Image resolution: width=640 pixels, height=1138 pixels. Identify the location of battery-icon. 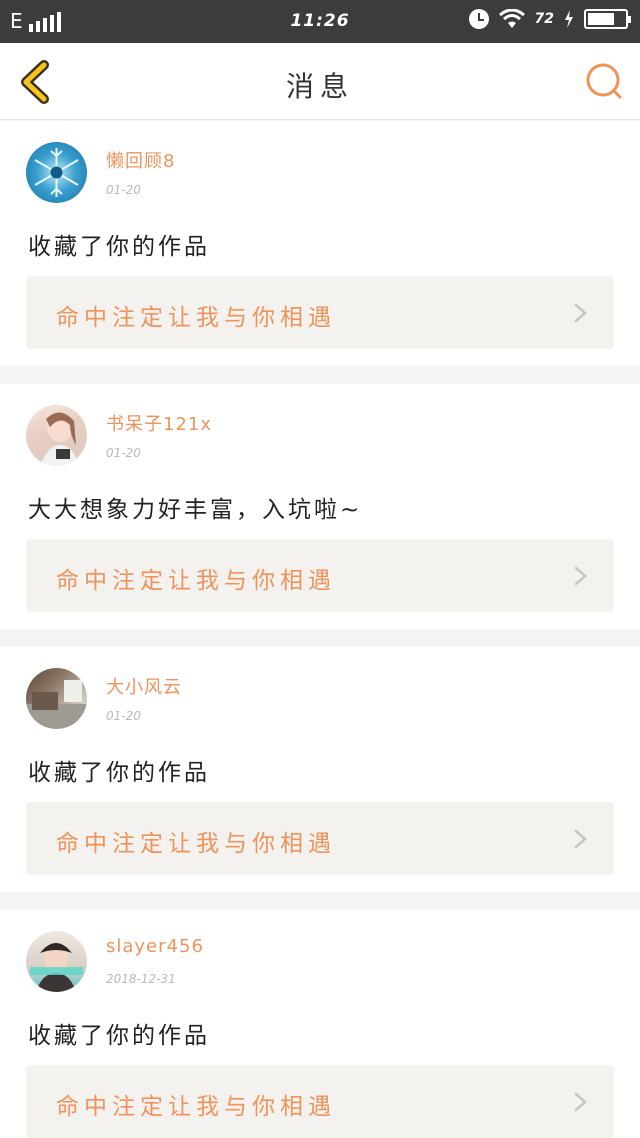
(607, 19).